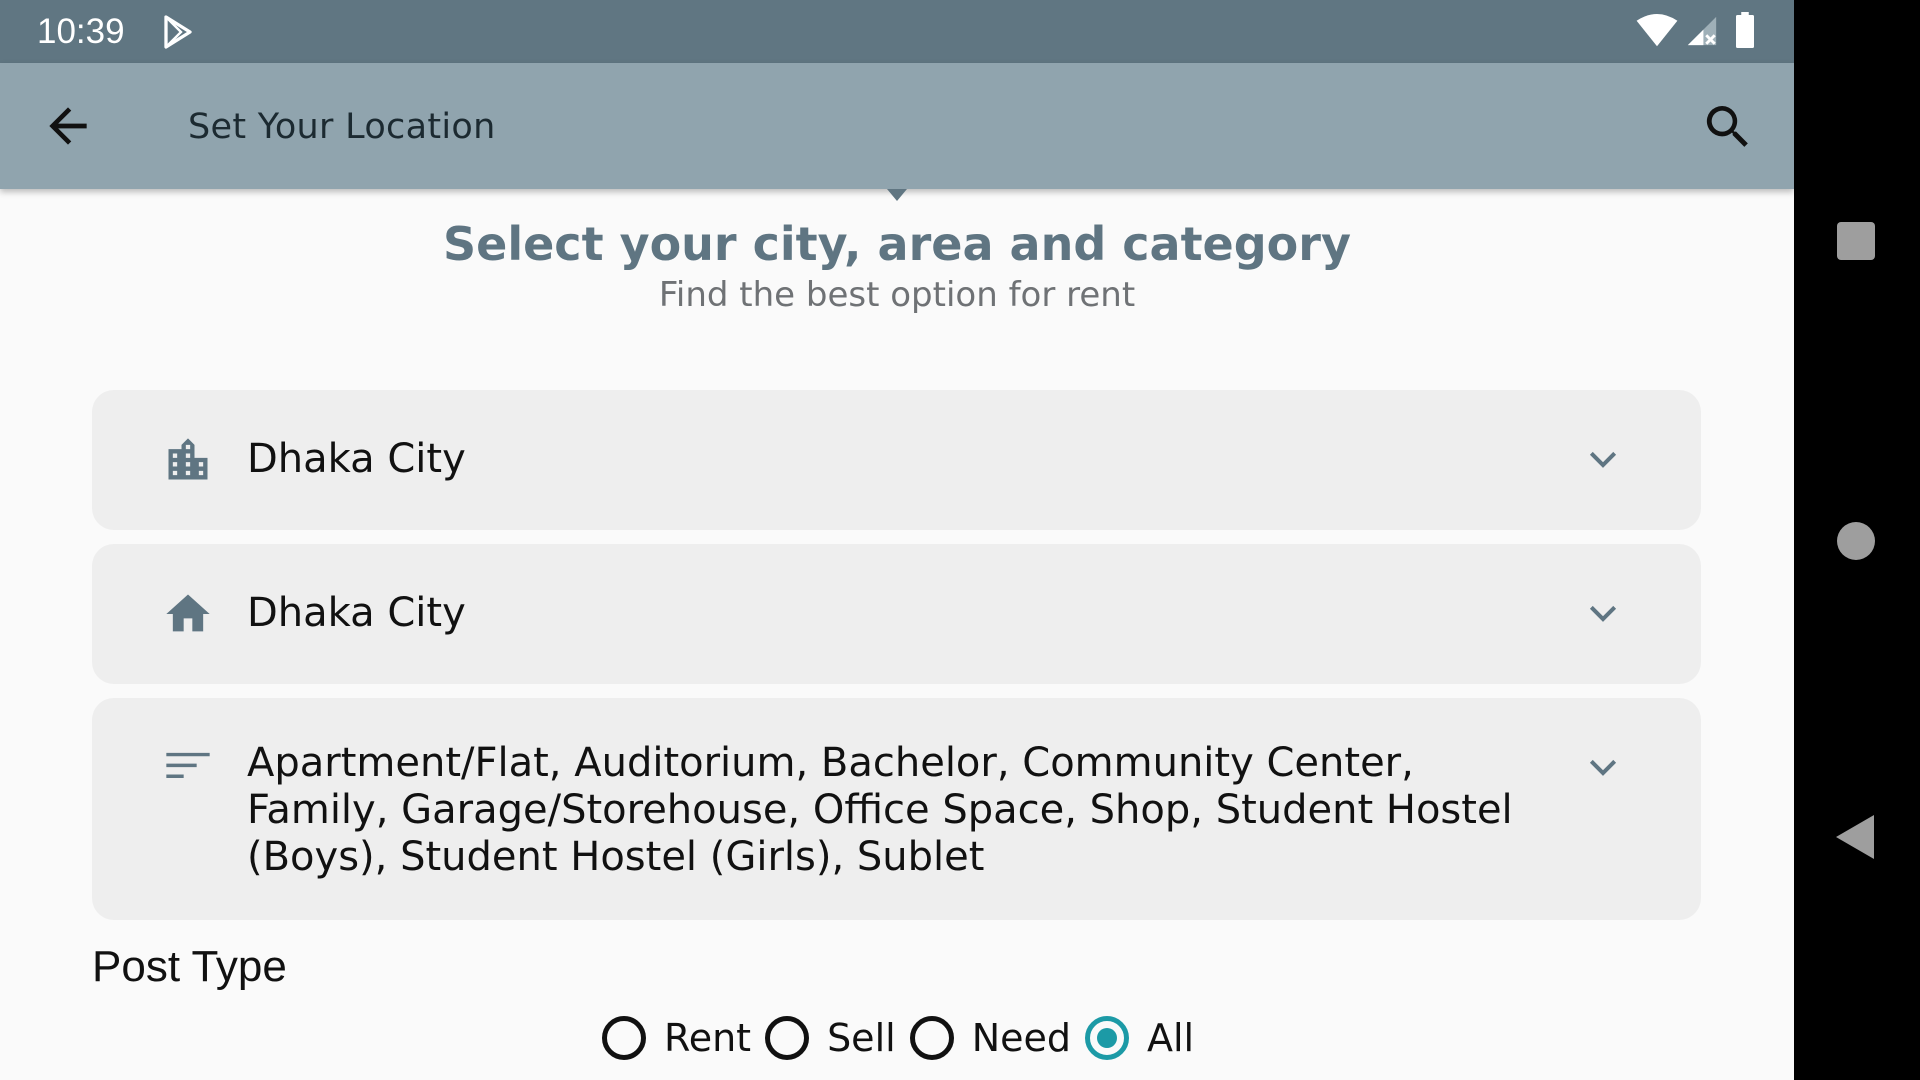  I want to click on post-type-label: Post Type, so click(189, 966).